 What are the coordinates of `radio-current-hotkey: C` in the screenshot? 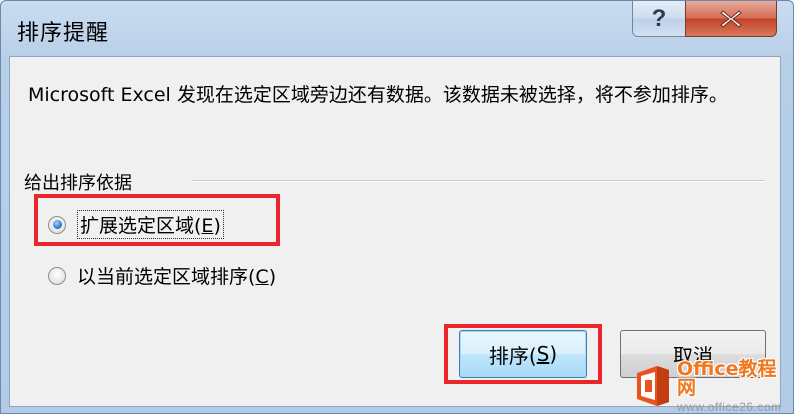 It's located at (262, 277).